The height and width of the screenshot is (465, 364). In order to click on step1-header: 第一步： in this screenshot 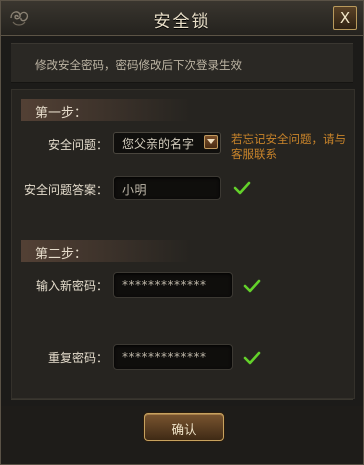, I will do `click(106, 110)`.